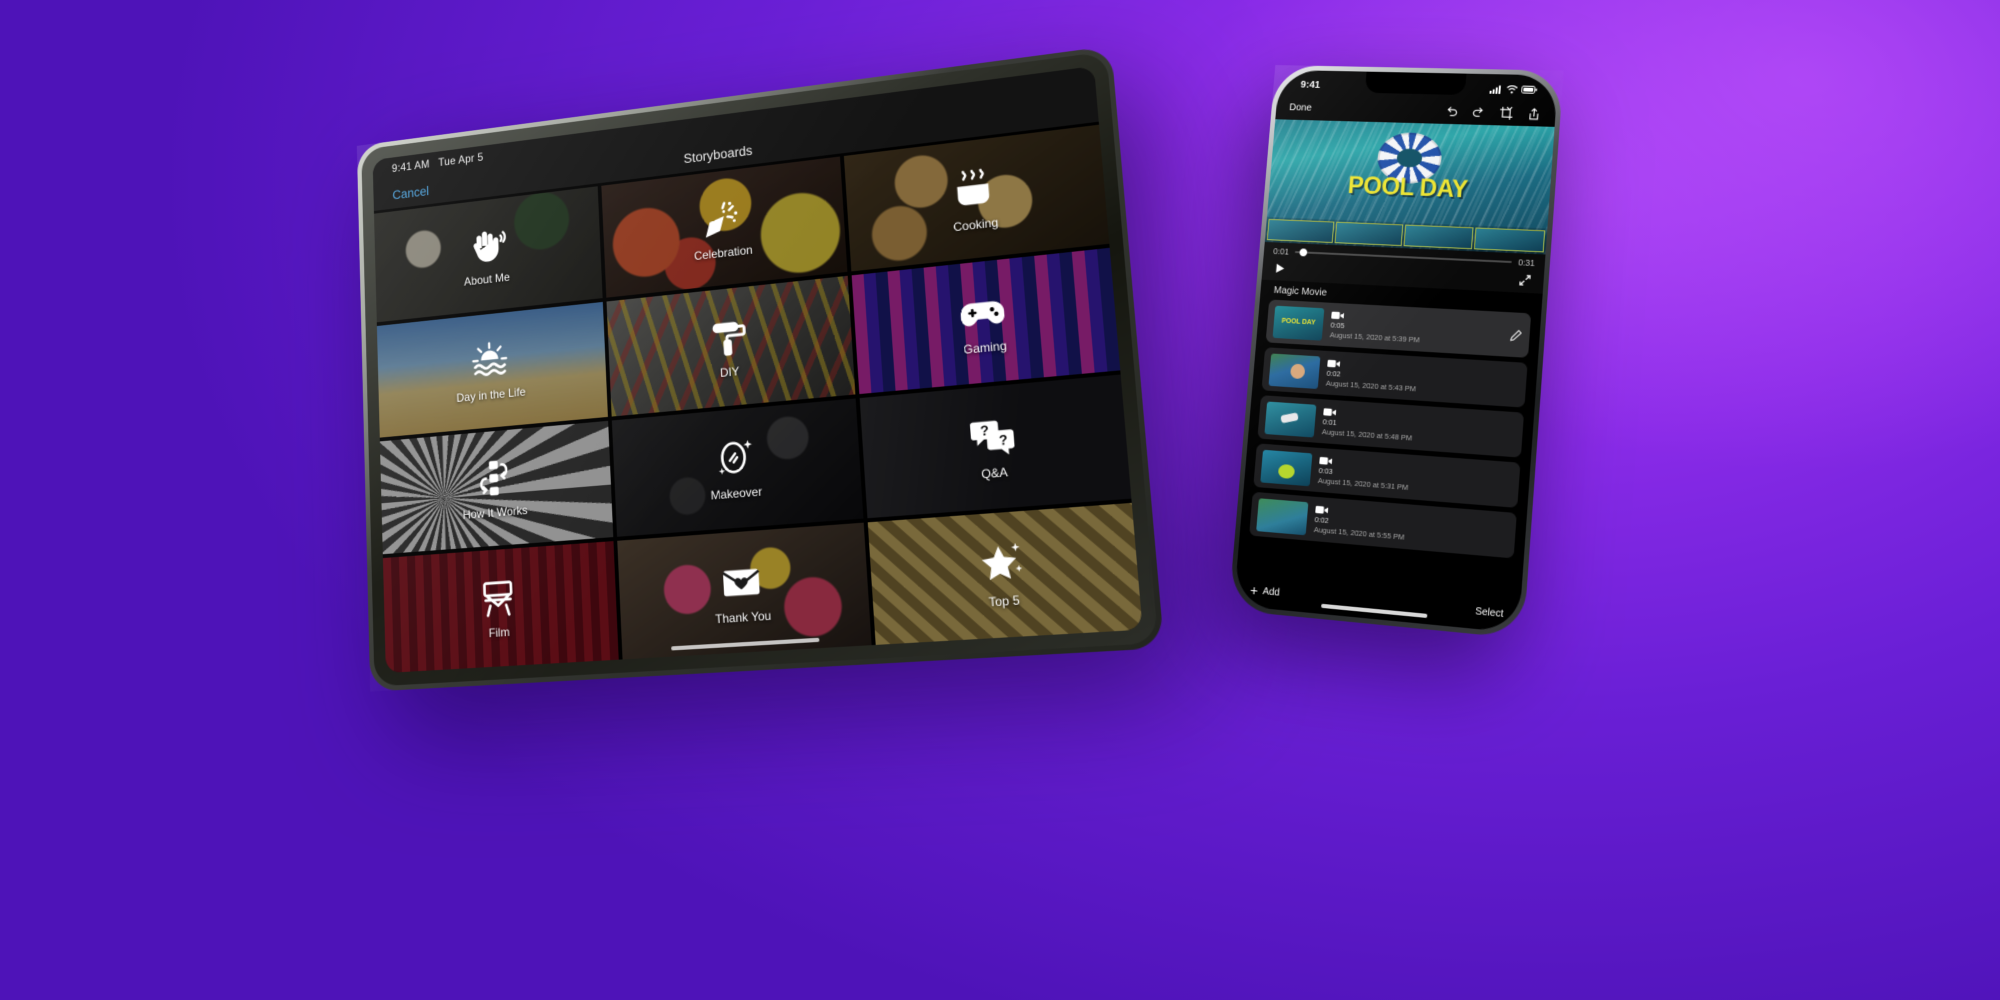 This screenshot has width=2000, height=1000. What do you see at coordinates (1281, 251) in the screenshot?
I see `current-time: 0:01` at bounding box center [1281, 251].